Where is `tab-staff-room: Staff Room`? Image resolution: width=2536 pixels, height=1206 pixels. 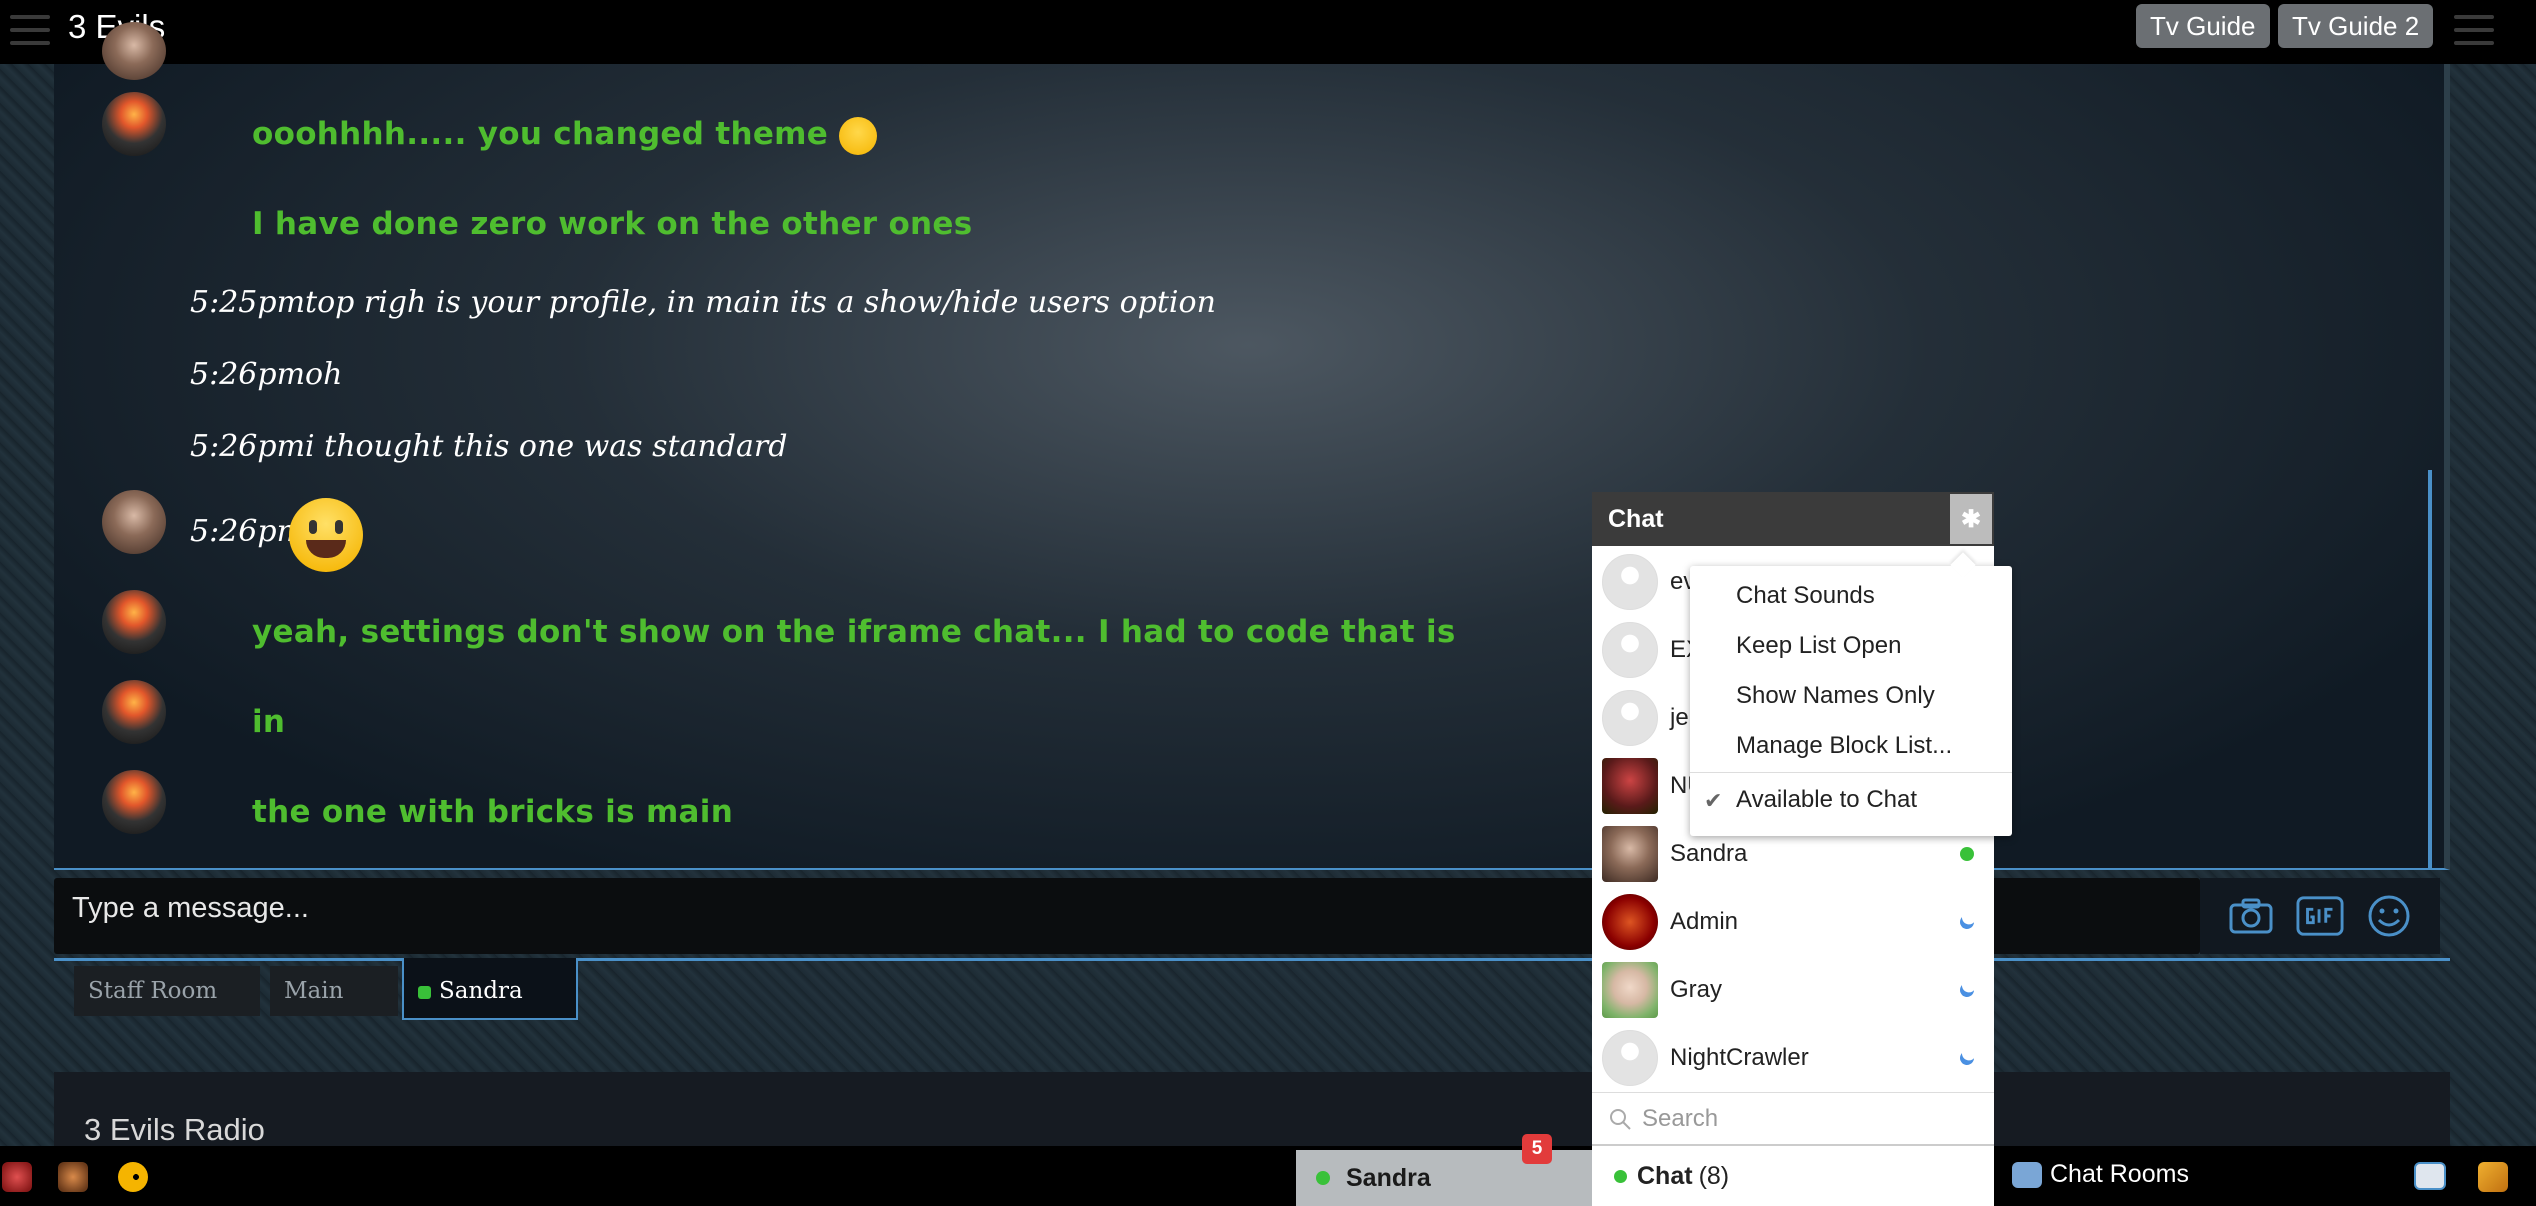
tab-staff-room: Staff Room is located at coordinates (167, 991).